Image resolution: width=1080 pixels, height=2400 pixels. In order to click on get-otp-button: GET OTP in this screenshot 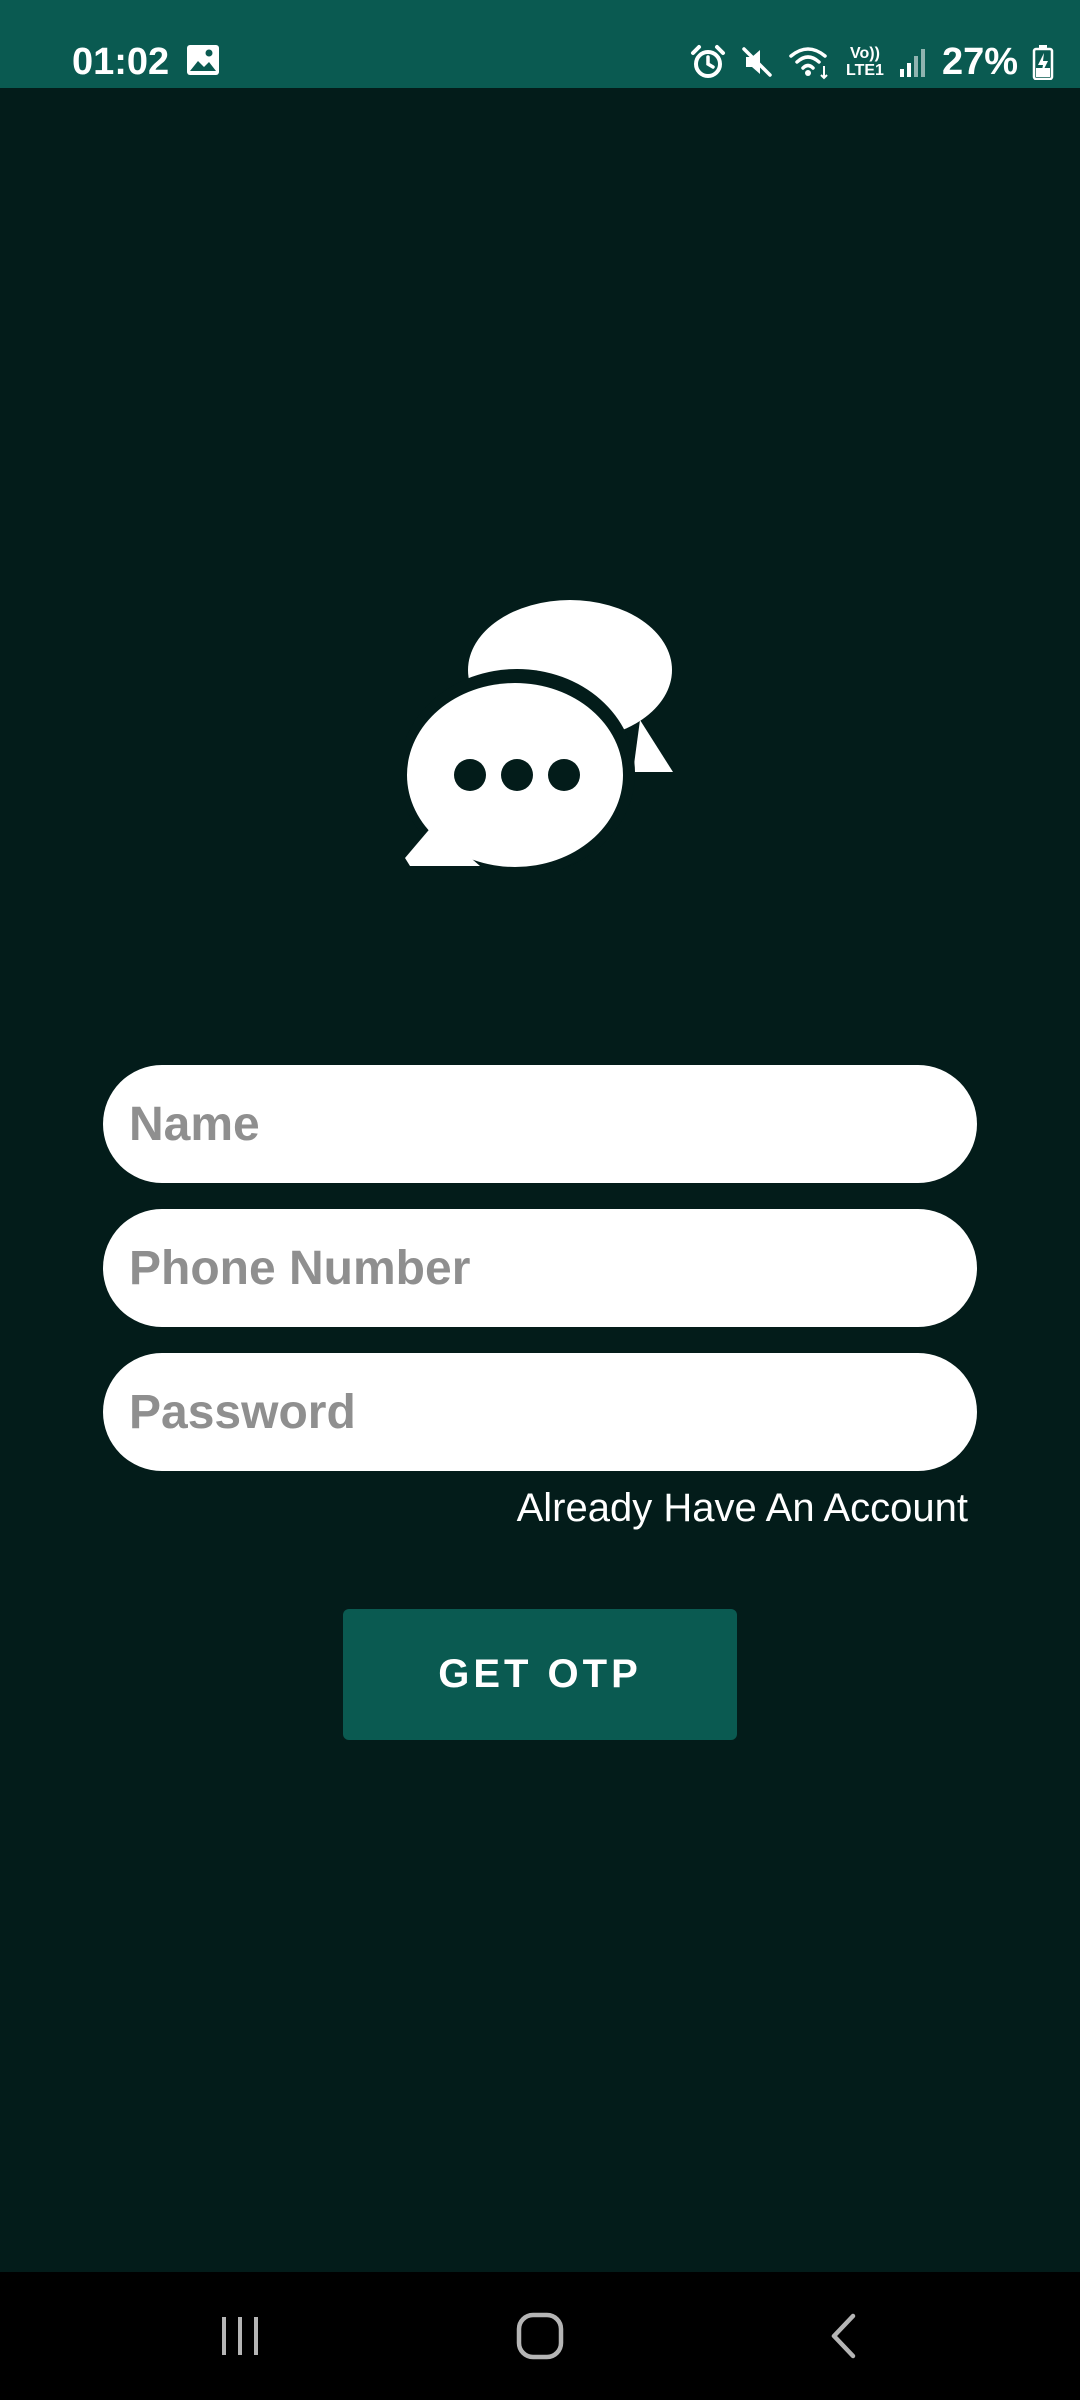, I will do `click(540, 1674)`.